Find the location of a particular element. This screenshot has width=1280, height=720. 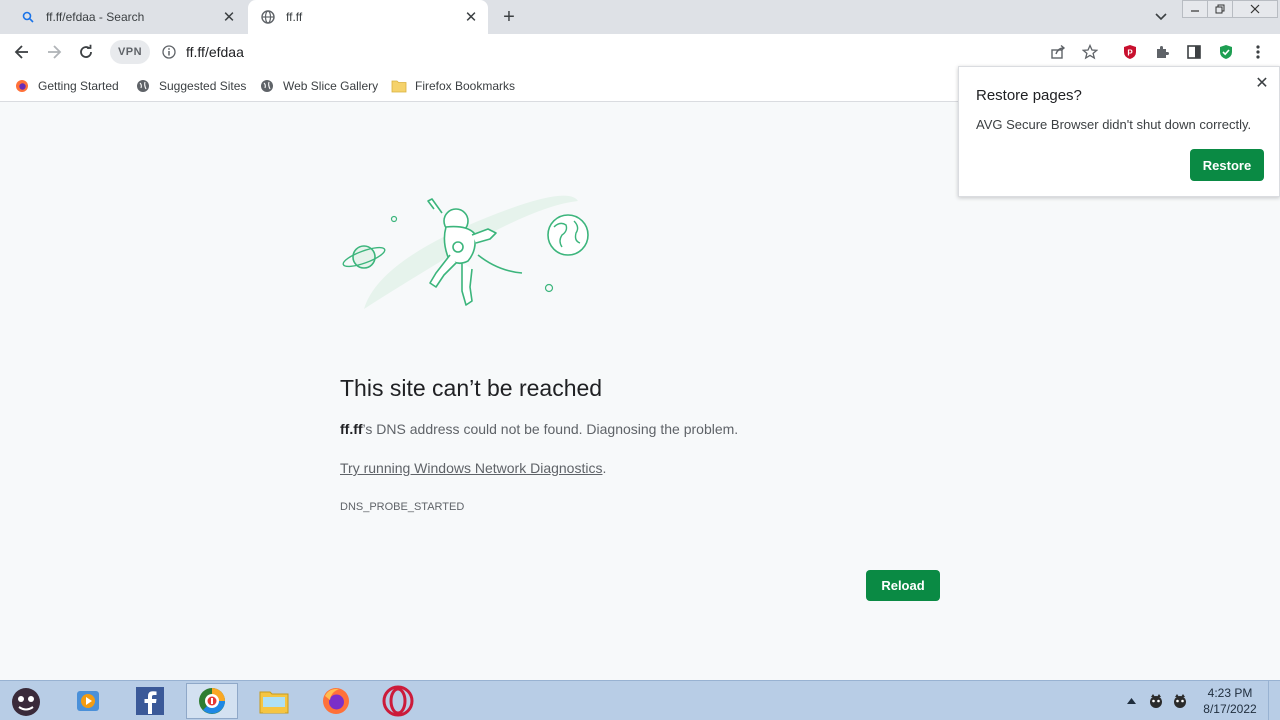

bookmark-web-slice-gallery: Web Slice Gallery is located at coordinates (318, 86).